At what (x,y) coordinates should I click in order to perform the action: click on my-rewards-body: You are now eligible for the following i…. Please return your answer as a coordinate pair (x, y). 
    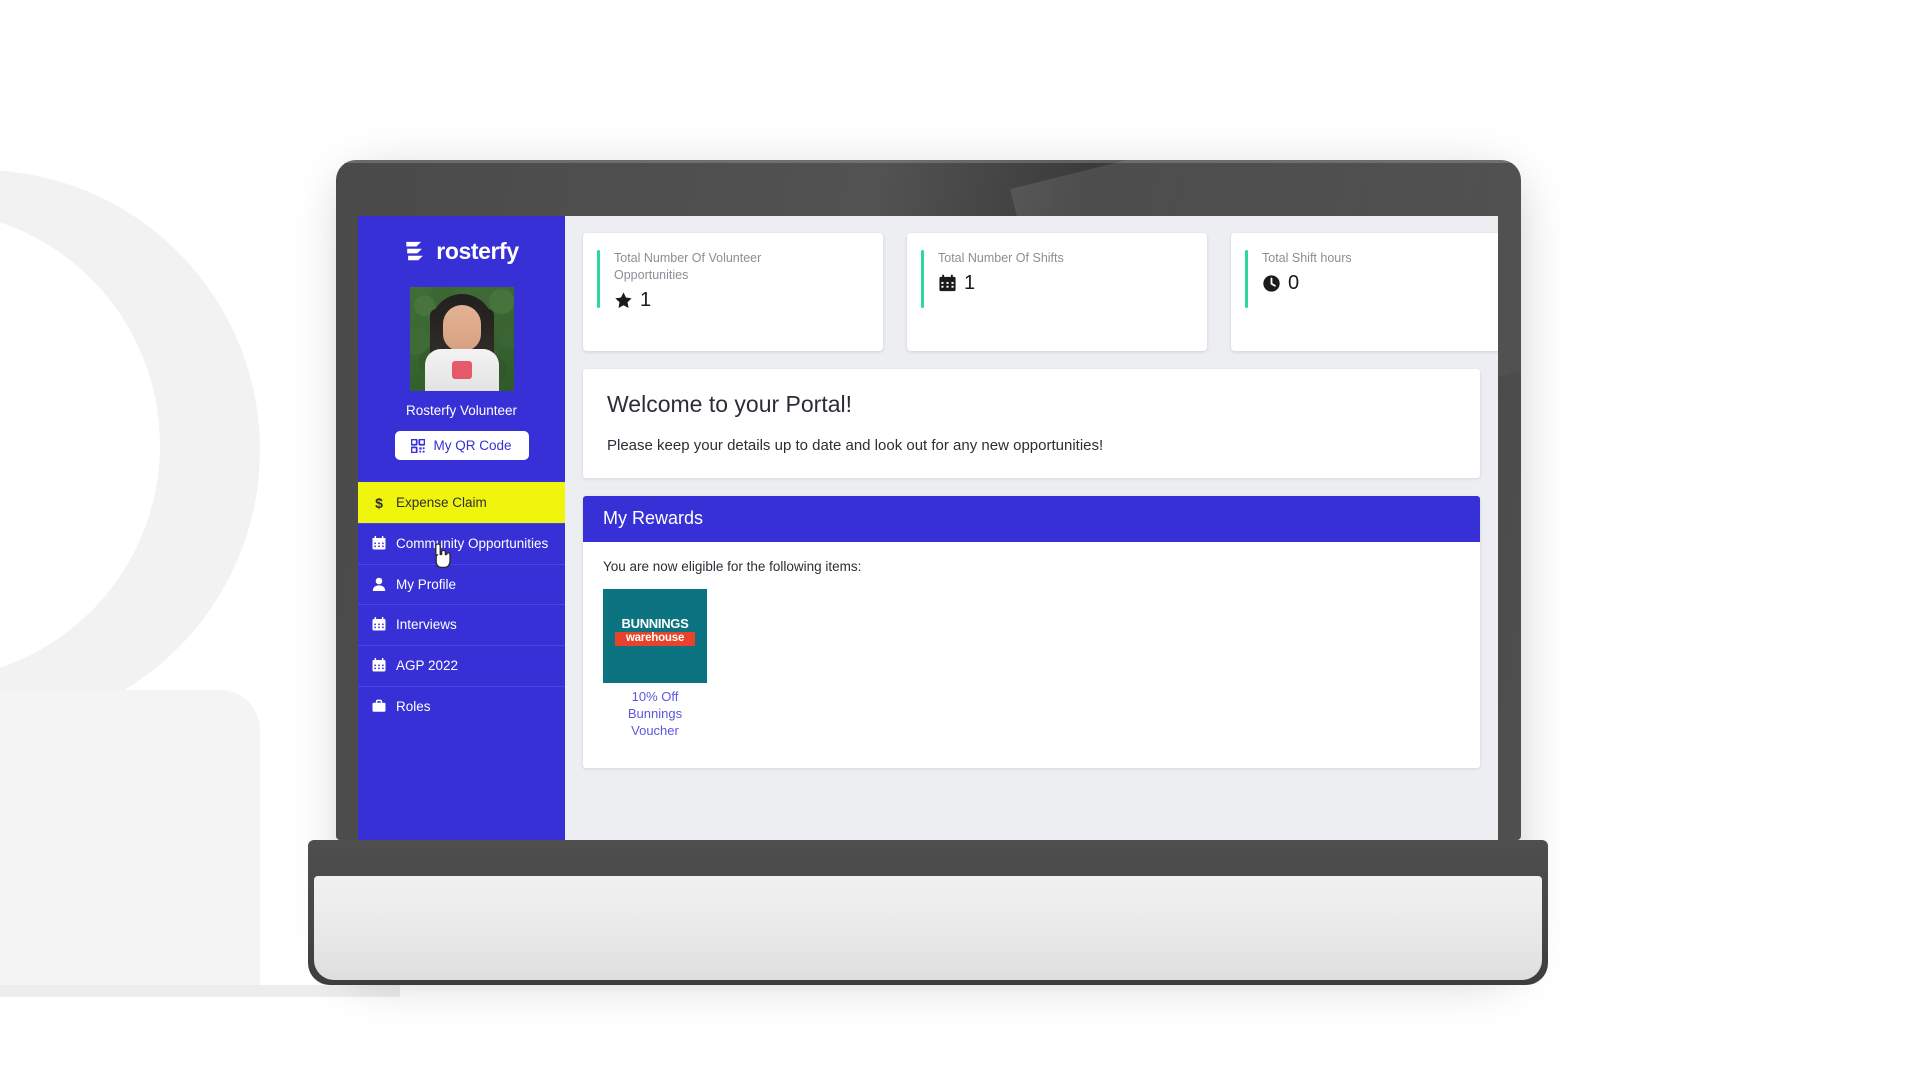
    Looking at the image, I should click on (1031, 655).